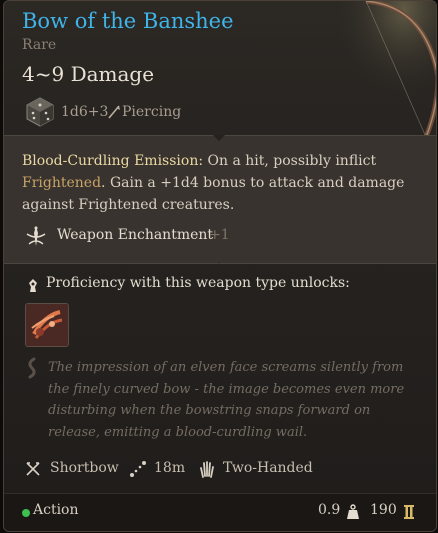 This screenshot has height=533, width=438. I want to click on item-rarity: Rare, so click(39, 45).